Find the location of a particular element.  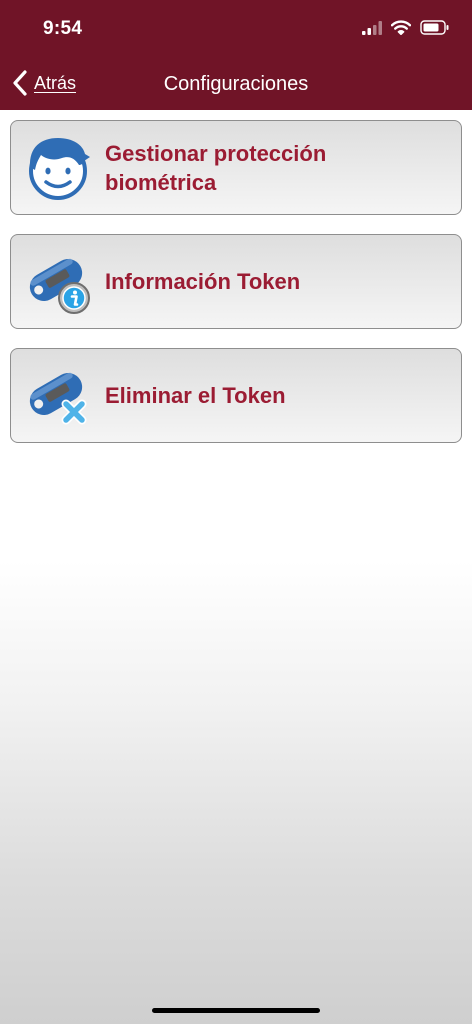

status-time: 9:54 is located at coordinates (63, 28).